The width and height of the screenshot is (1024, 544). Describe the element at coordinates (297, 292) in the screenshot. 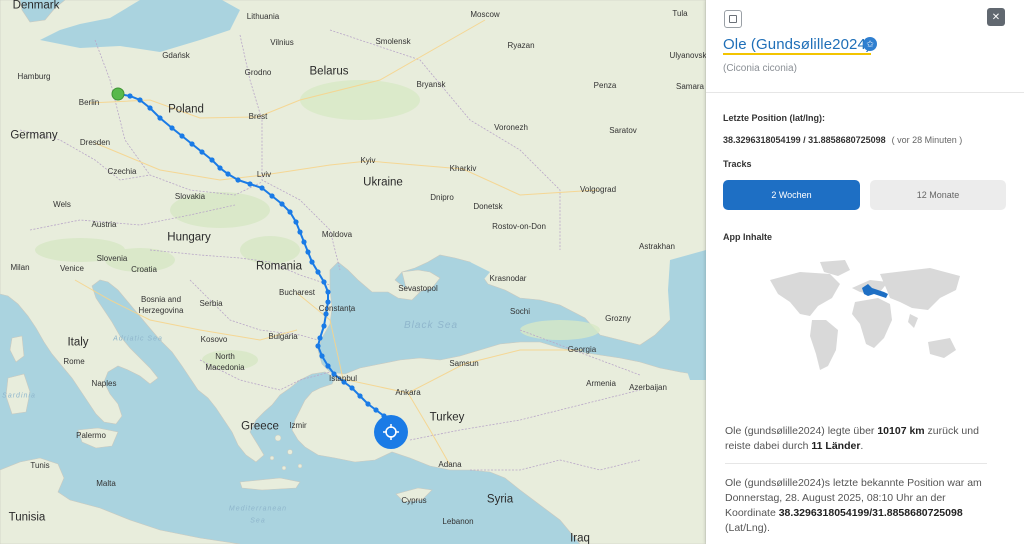

I see `map-label-bucharest: Bucharest` at that location.